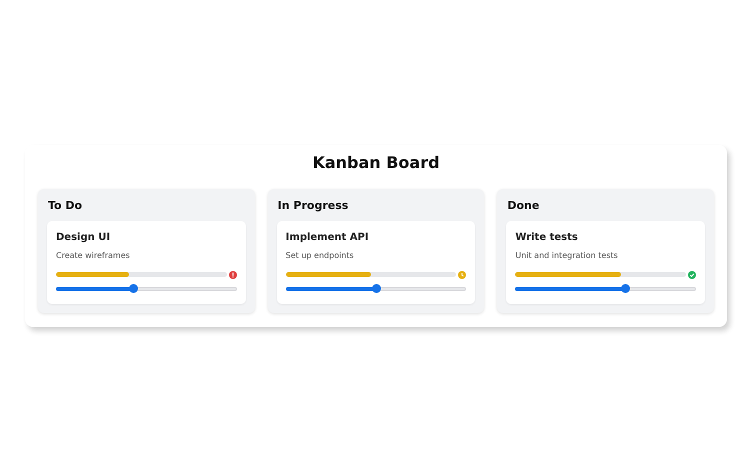  I want to click on board-title: Kanban Board, so click(376, 162).